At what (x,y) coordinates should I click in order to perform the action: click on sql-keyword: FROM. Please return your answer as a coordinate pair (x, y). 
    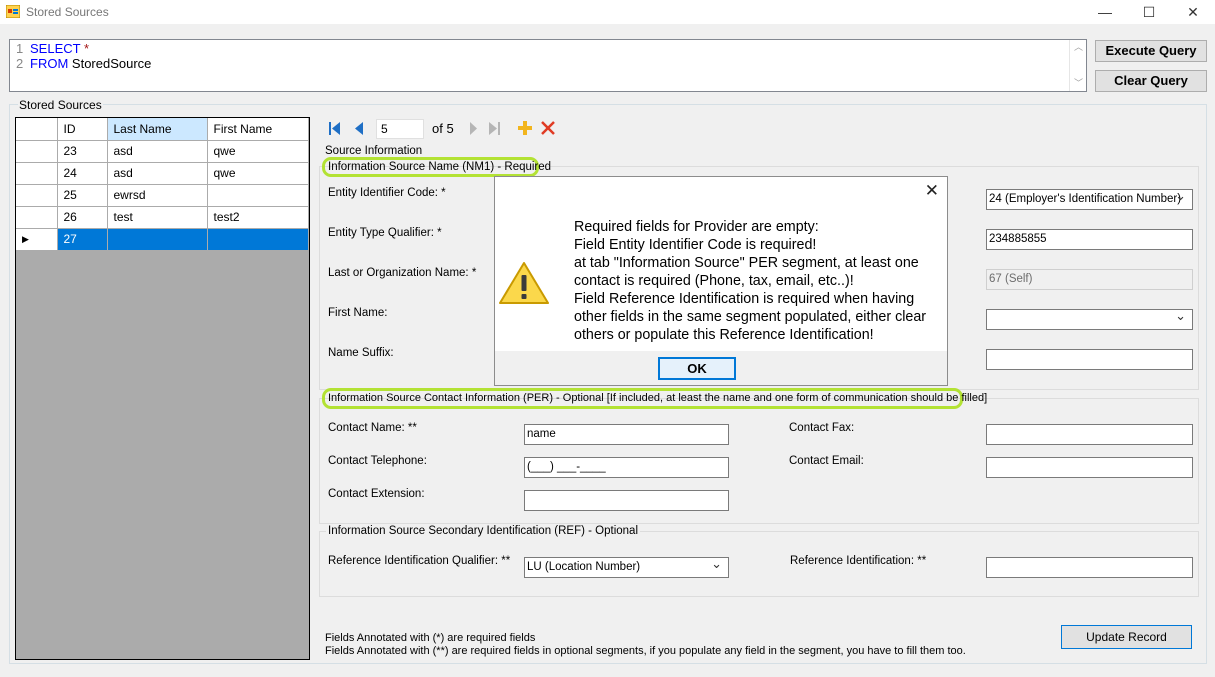
    Looking at the image, I should click on (49, 63).